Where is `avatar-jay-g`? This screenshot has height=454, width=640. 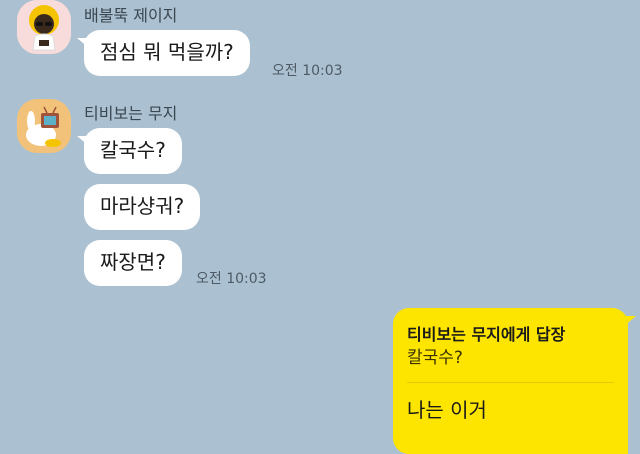
avatar-jay-g is located at coordinates (44, 27).